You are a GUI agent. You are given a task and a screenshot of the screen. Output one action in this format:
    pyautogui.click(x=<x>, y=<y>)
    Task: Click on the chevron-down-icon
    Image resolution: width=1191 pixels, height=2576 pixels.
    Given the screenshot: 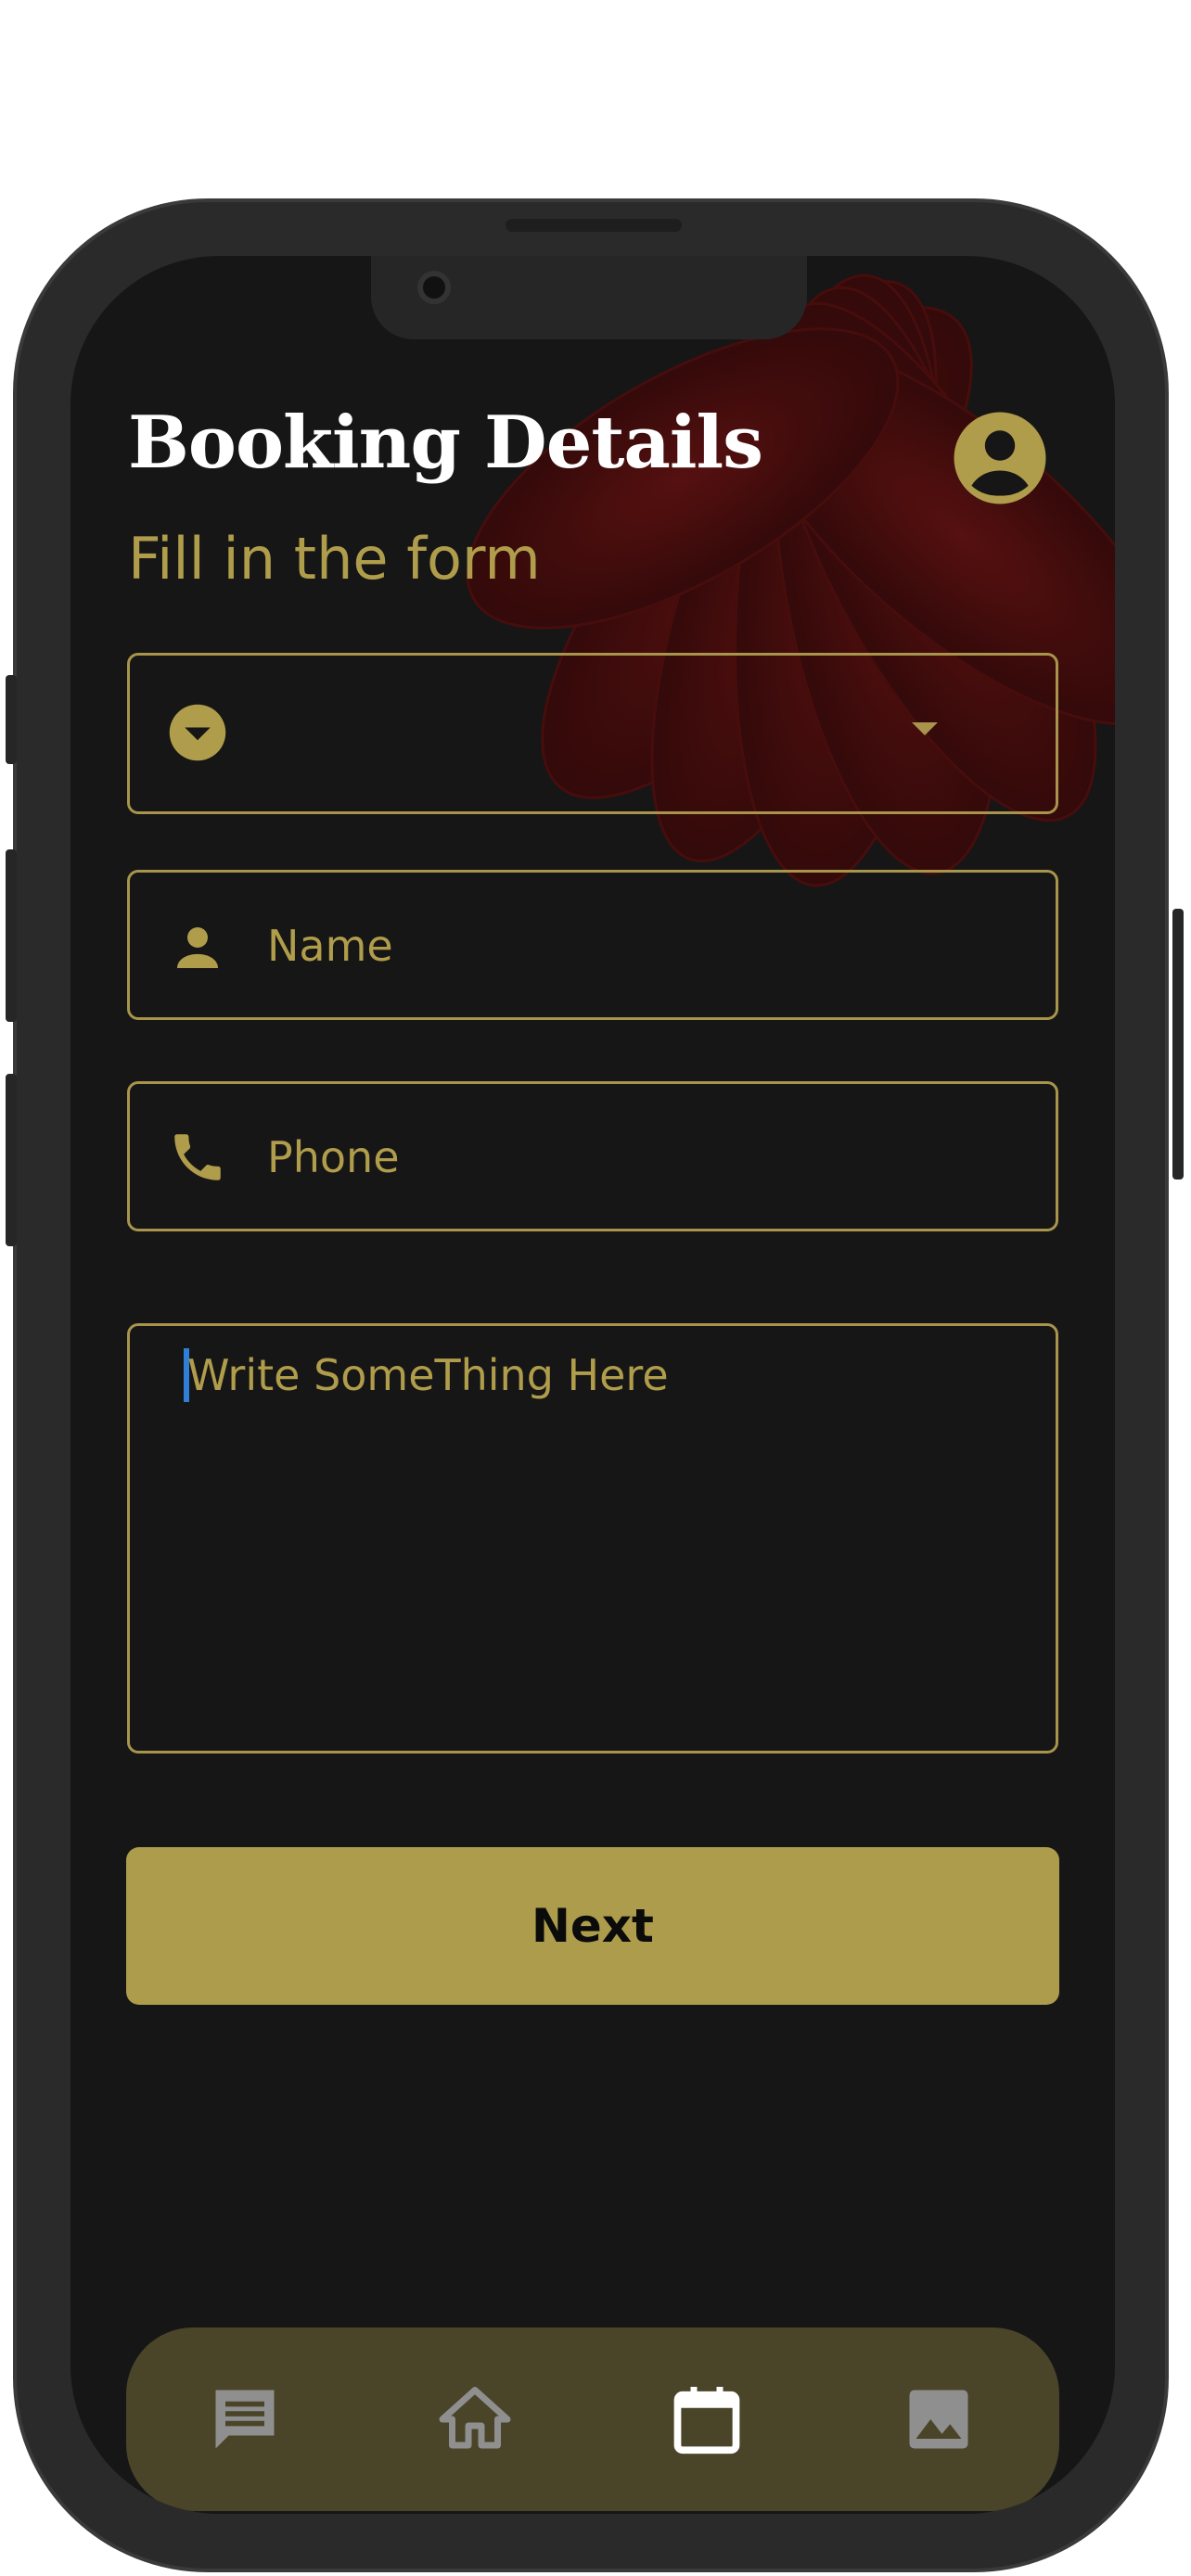 What is the action you would take?
    pyautogui.click(x=925, y=729)
    